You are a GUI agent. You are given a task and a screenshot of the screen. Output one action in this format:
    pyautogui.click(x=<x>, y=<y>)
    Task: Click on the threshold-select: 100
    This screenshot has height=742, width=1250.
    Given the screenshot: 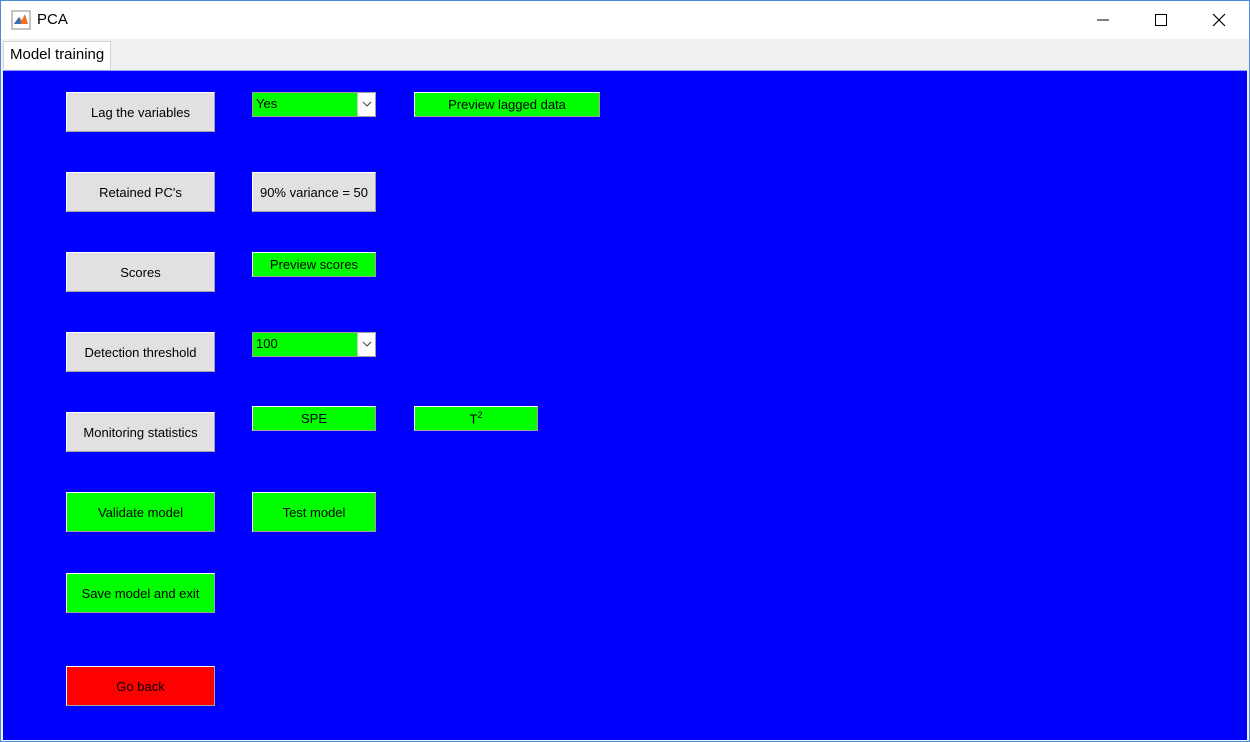 What is the action you would take?
    pyautogui.click(x=314, y=344)
    